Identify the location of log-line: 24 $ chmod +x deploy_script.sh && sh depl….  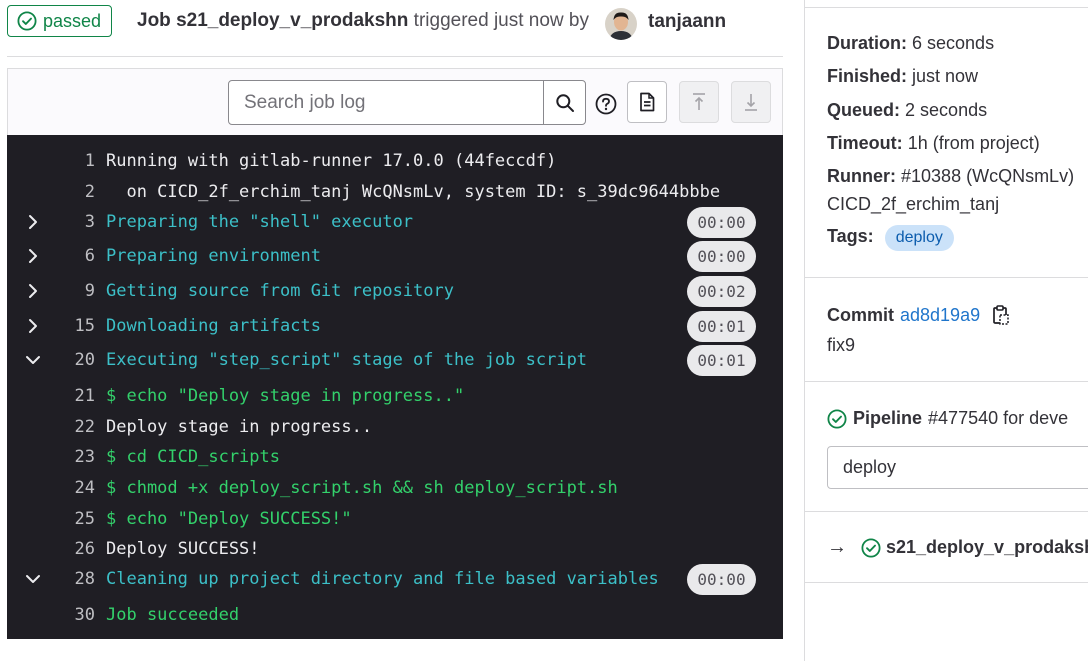
(395, 488).